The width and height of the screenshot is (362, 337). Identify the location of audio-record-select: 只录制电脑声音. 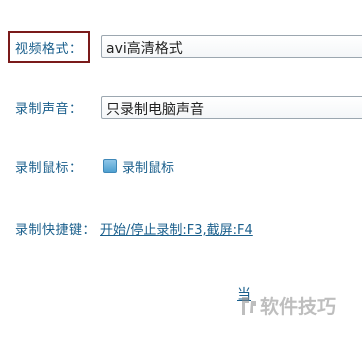
(231, 107).